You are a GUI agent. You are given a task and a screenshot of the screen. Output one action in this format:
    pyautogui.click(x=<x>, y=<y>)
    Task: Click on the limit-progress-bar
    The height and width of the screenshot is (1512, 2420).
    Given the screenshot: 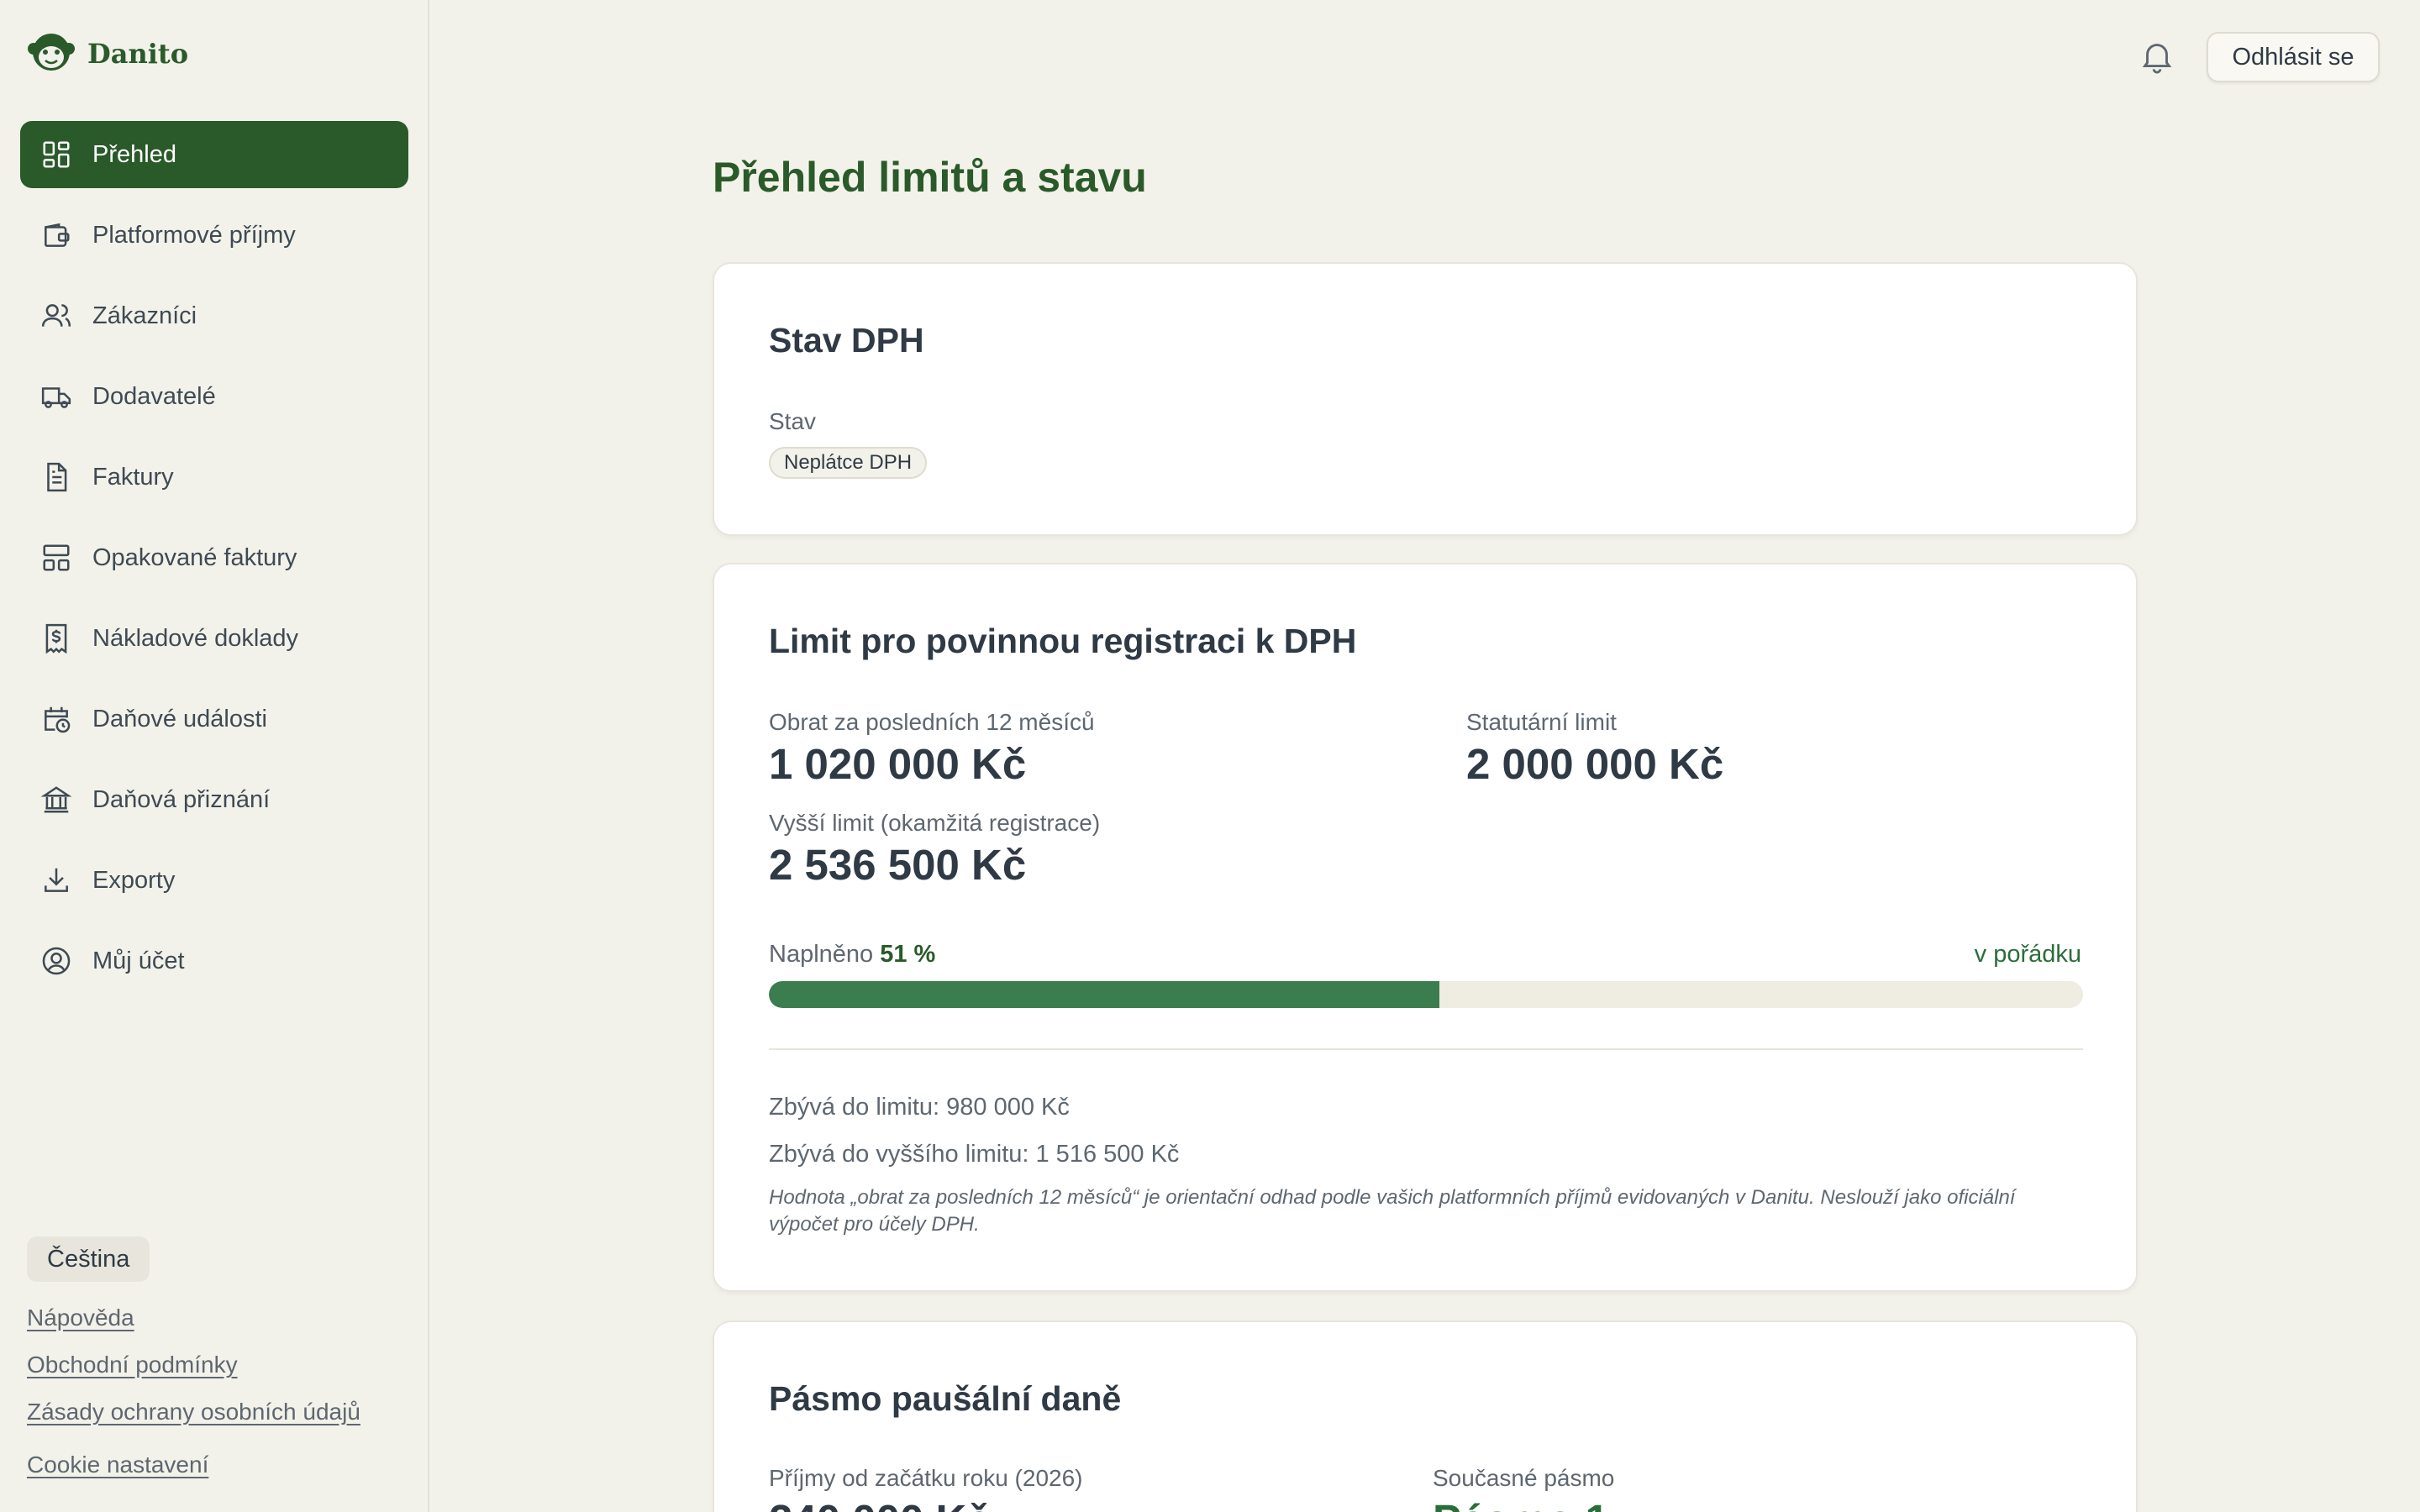 What is the action you would take?
    pyautogui.click(x=1426, y=994)
    